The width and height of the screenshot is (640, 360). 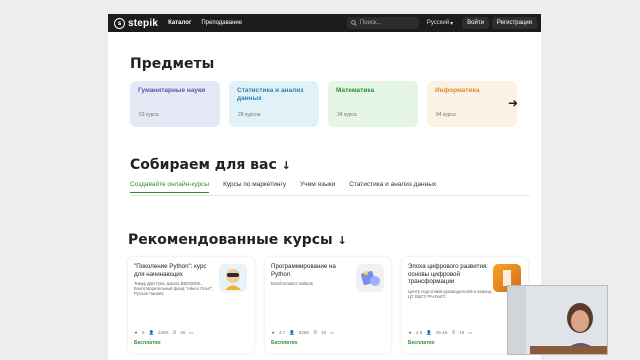 I want to click on stepik-logo: s stepik, so click(x=136, y=23).